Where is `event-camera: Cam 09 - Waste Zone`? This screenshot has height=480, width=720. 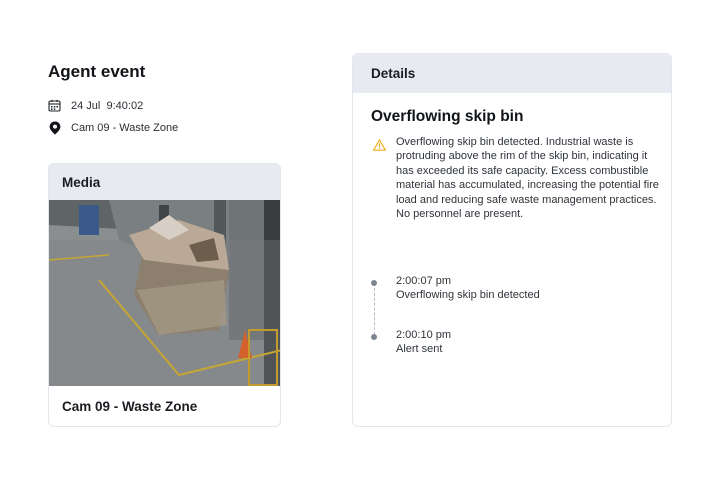 event-camera: Cam 09 - Waste Zone is located at coordinates (113, 127).